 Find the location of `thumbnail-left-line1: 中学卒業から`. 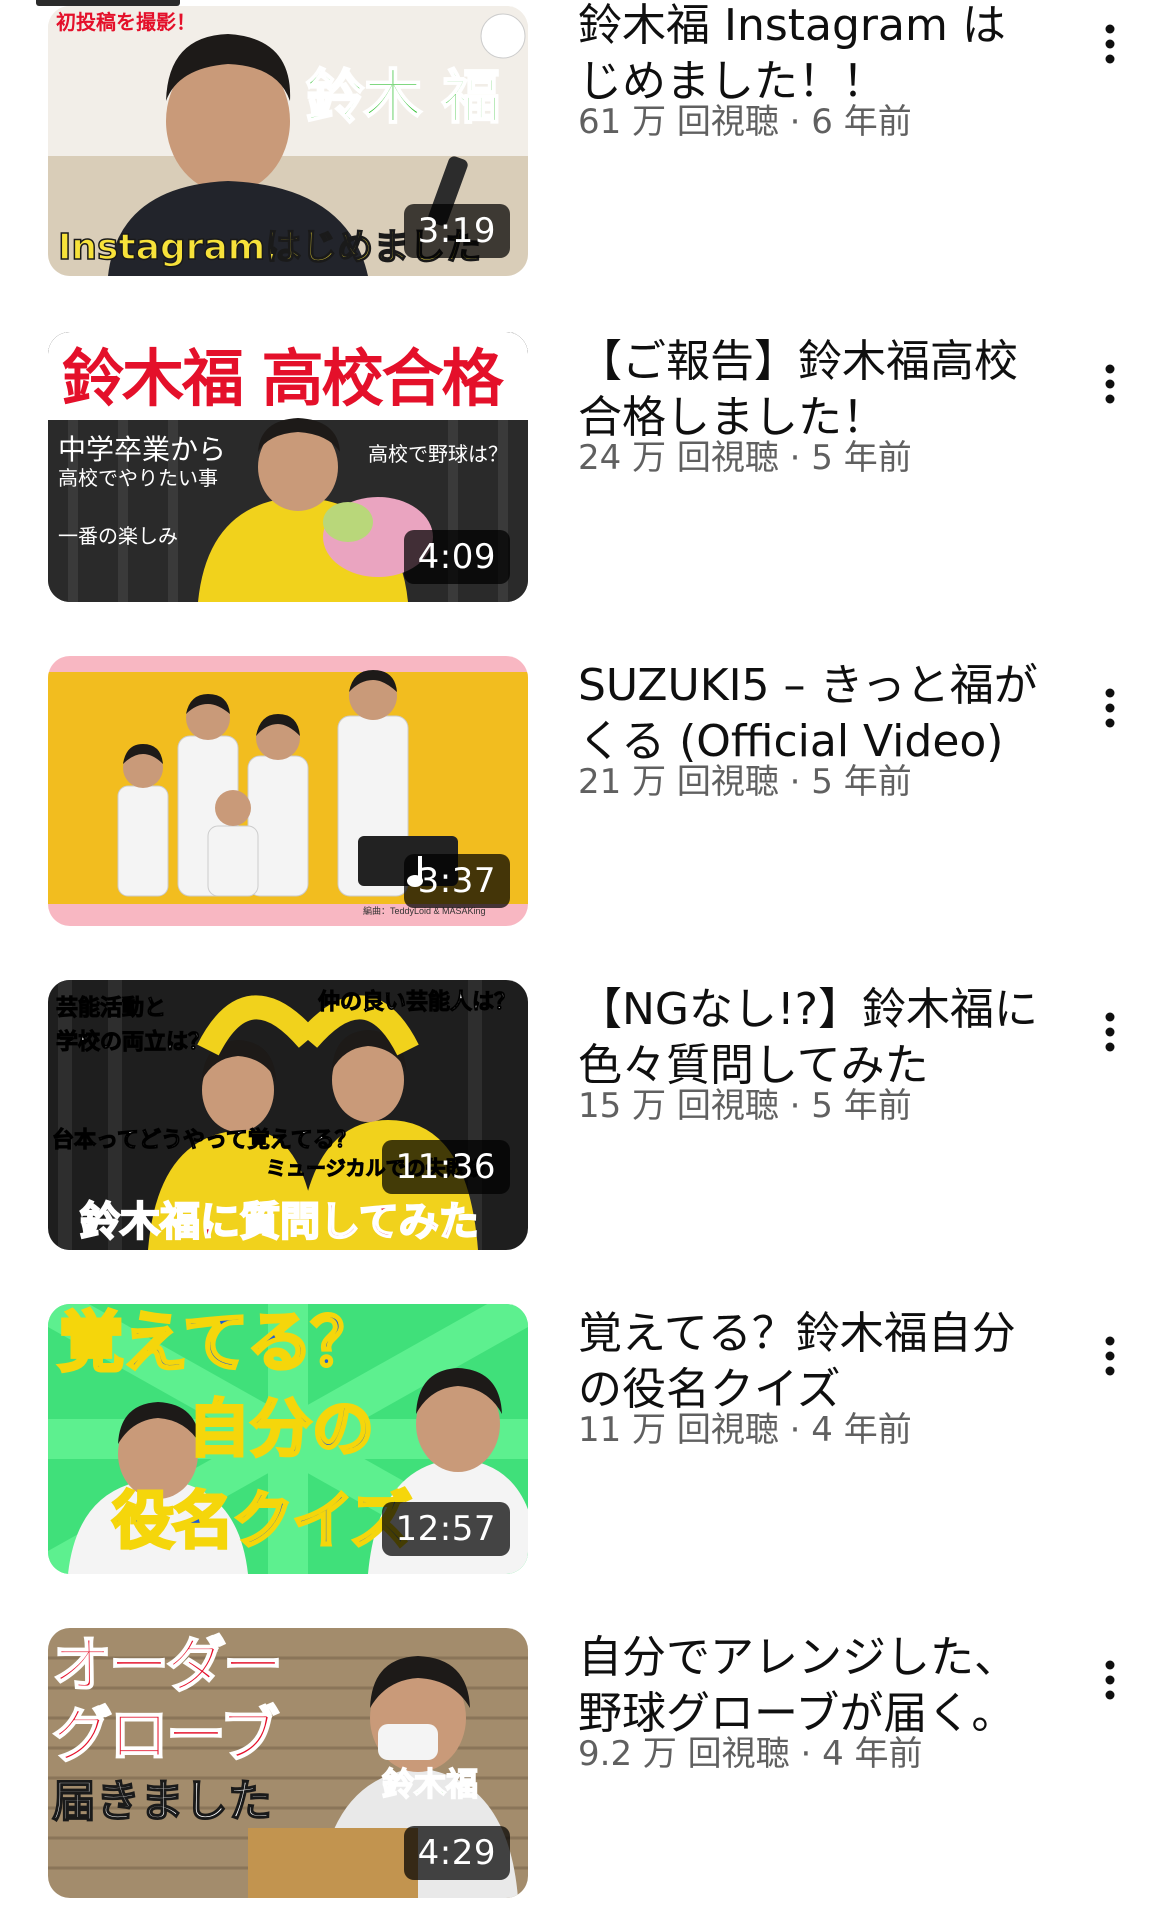

thumbnail-left-line1: 中学卒業から is located at coordinates (142, 449).